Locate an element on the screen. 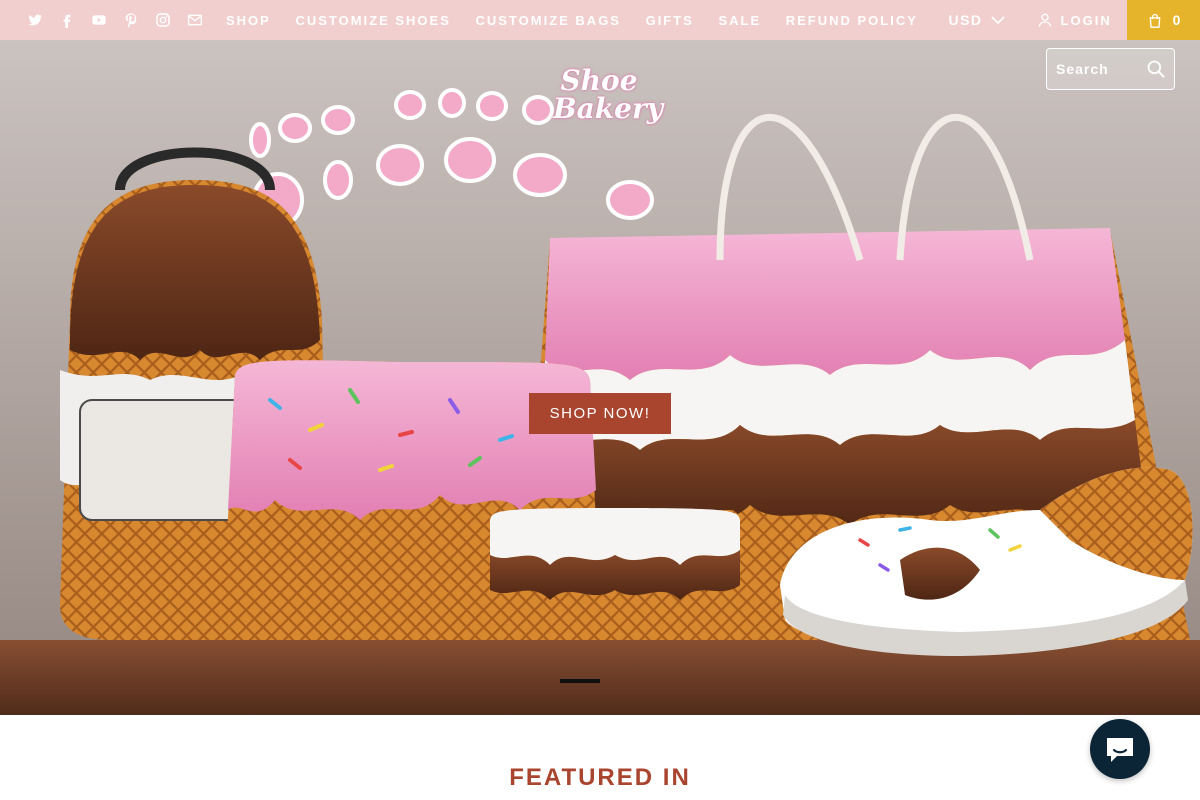  pinterest-icon is located at coordinates (131, 20).